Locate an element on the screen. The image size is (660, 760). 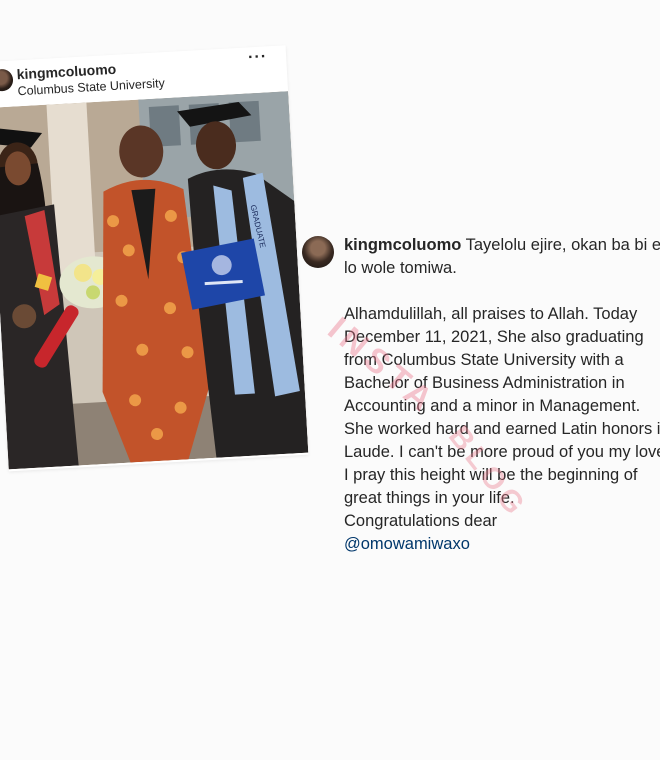
more-options-icon: ··· is located at coordinates (258, 57).